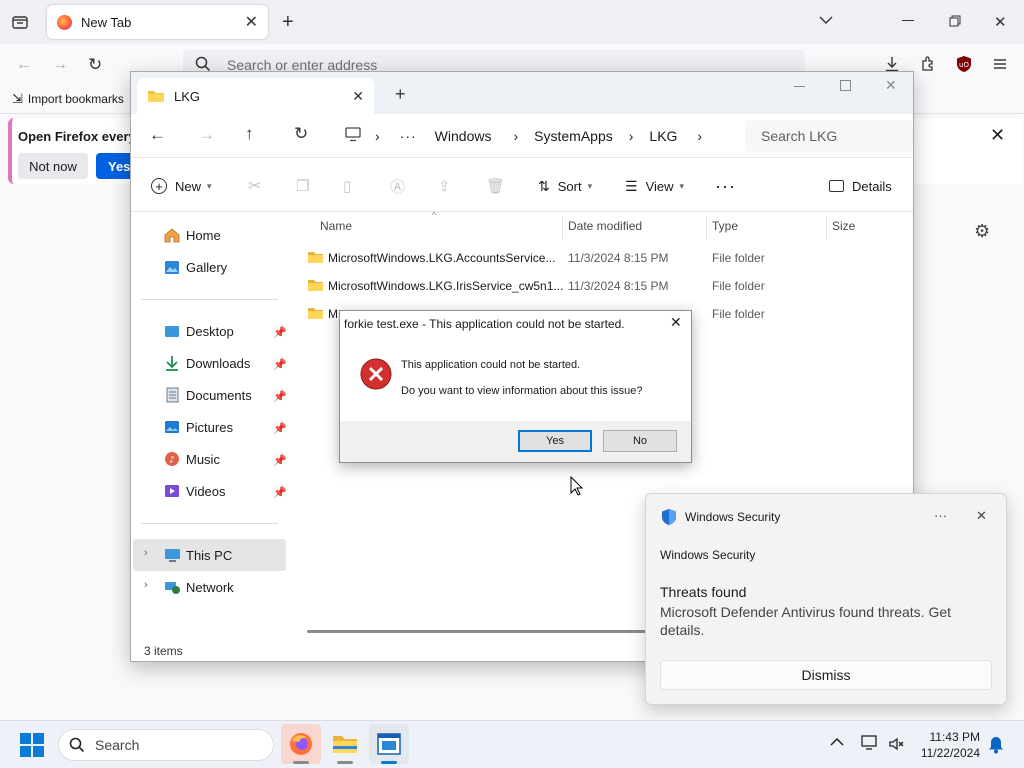 The image size is (1024, 768). What do you see at coordinates (964, 64) in the screenshot?
I see `ublock-origin-icon: uO` at bounding box center [964, 64].